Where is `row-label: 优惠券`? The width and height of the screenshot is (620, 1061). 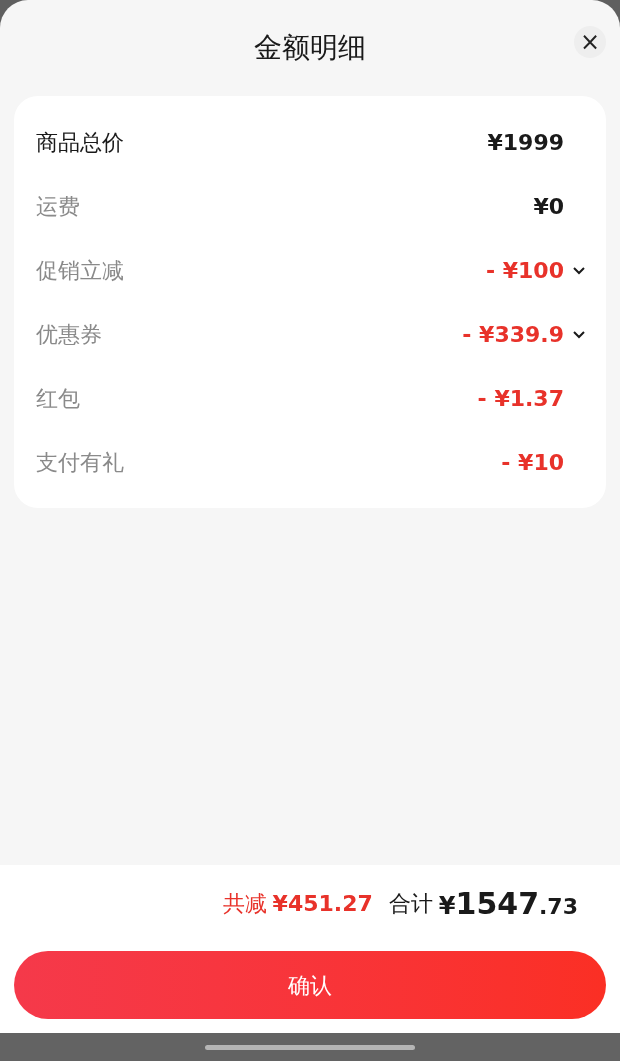 row-label: 优惠券 is located at coordinates (69, 334).